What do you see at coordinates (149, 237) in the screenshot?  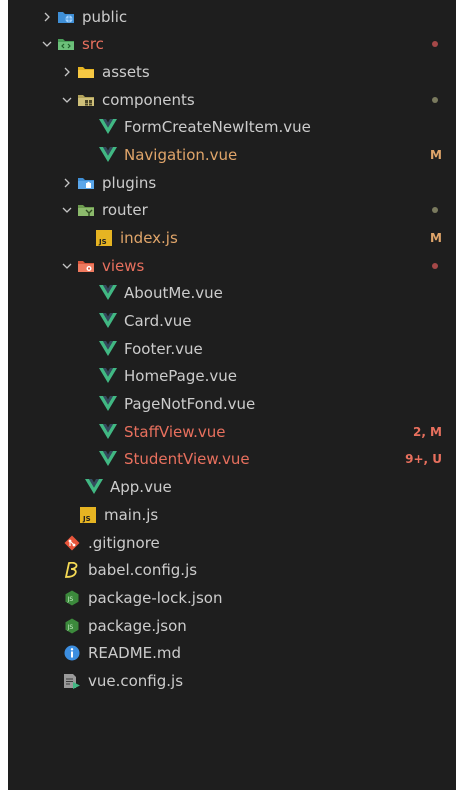 I see `tree-item-label: index.js` at bounding box center [149, 237].